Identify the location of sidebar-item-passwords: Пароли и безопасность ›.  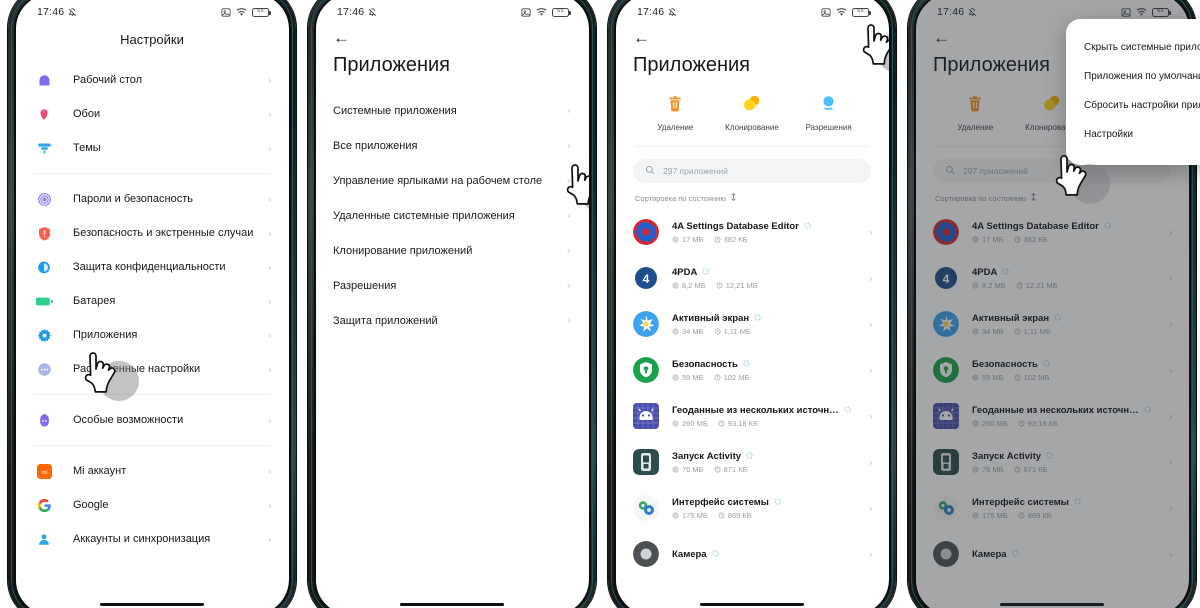
(152, 199).